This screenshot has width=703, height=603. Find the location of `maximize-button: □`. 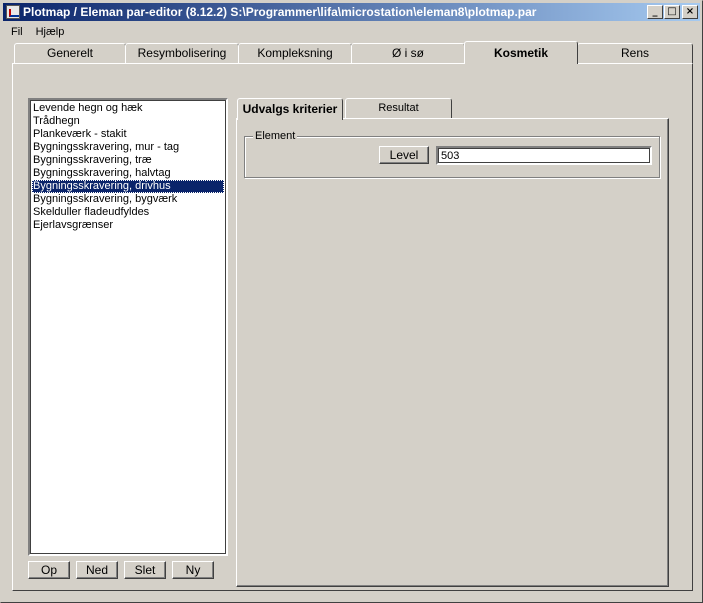

maximize-button: □ is located at coordinates (672, 12).